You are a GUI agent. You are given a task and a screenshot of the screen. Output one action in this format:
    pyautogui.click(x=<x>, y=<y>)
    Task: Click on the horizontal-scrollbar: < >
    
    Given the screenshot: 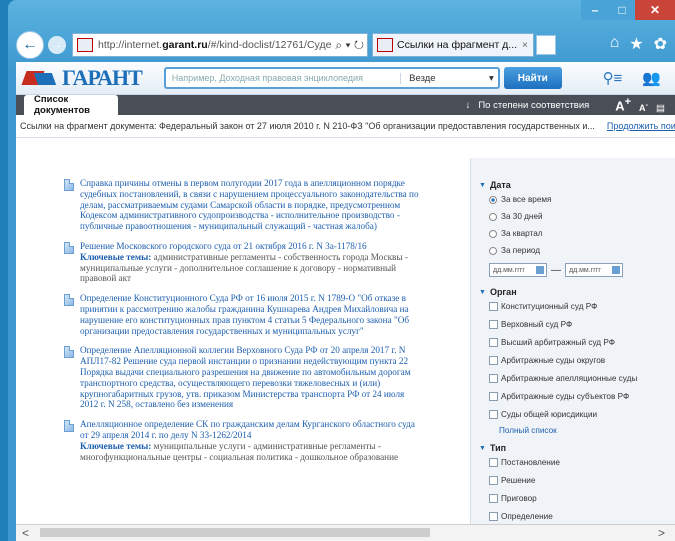 What is the action you would take?
    pyautogui.click(x=345, y=532)
    